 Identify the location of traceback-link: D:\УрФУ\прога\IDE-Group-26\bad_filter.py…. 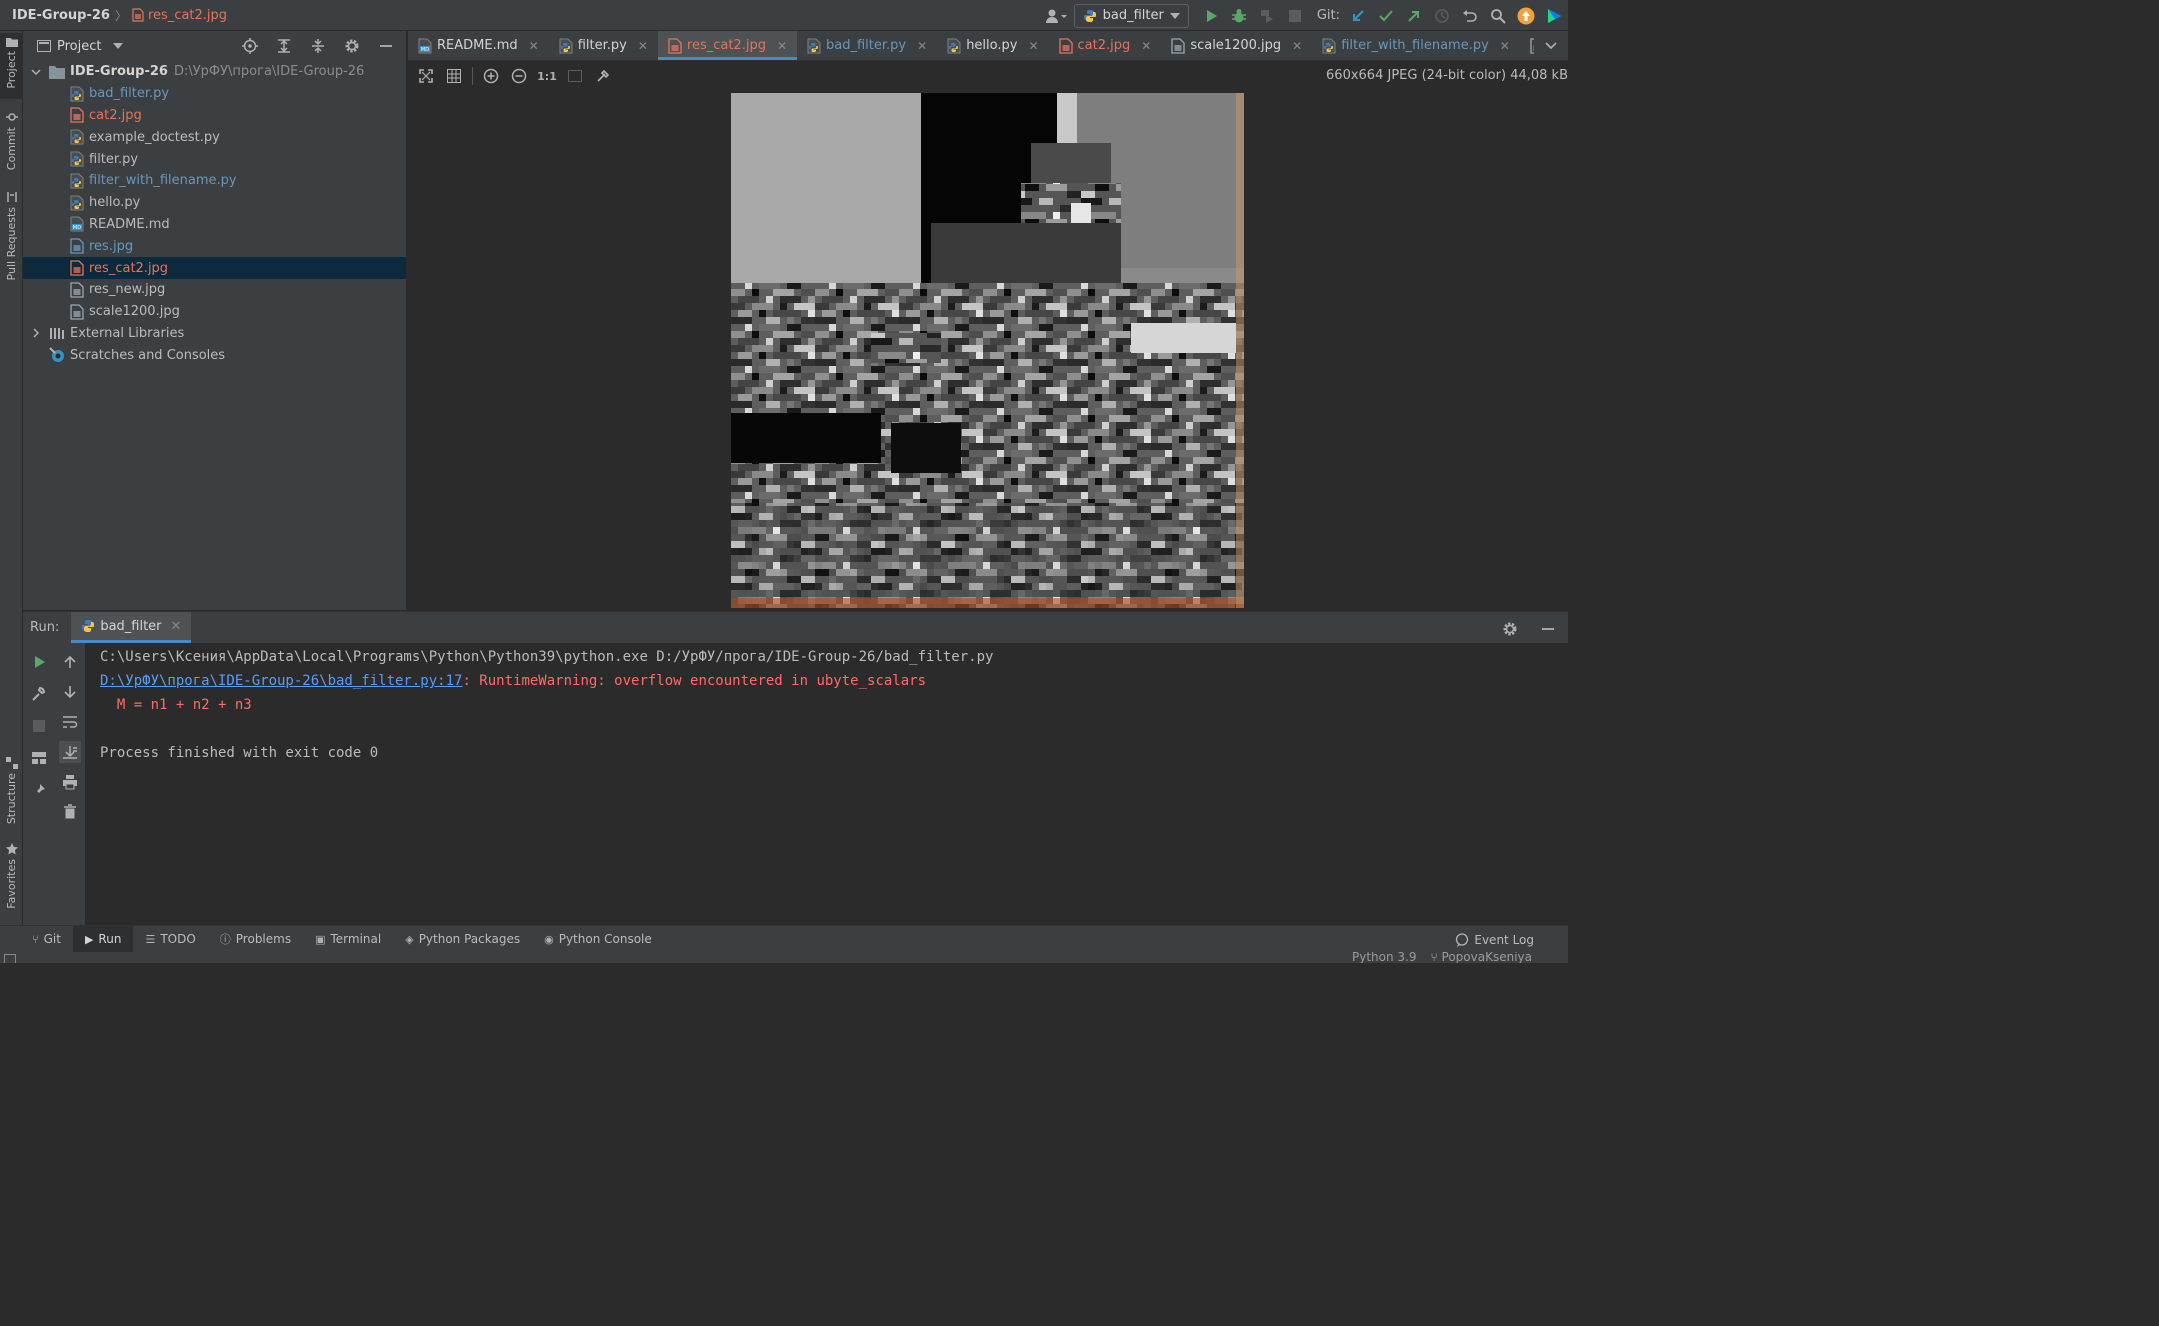
(281, 681).